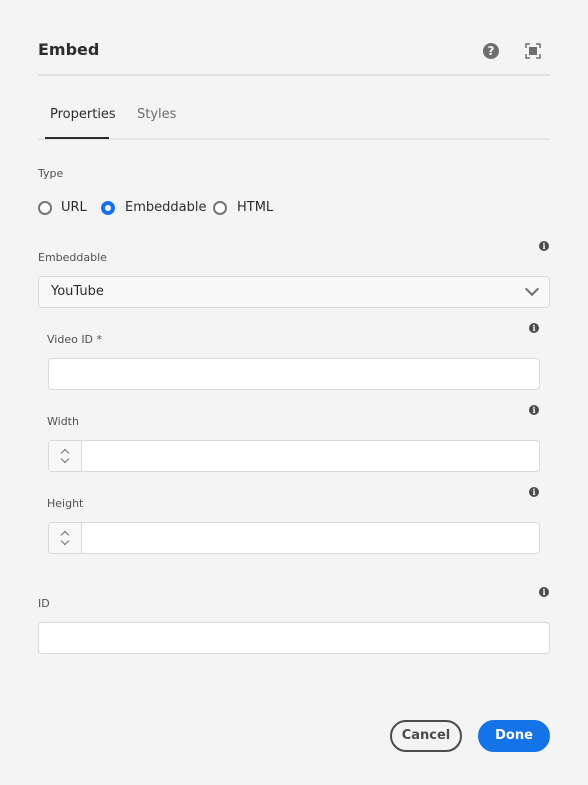 The height and width of the screenshot is (785, 588). What do you see at coordinates (44, 603) in the screenshot?
I see `id-label: ID` at bounding box center [44, 603].